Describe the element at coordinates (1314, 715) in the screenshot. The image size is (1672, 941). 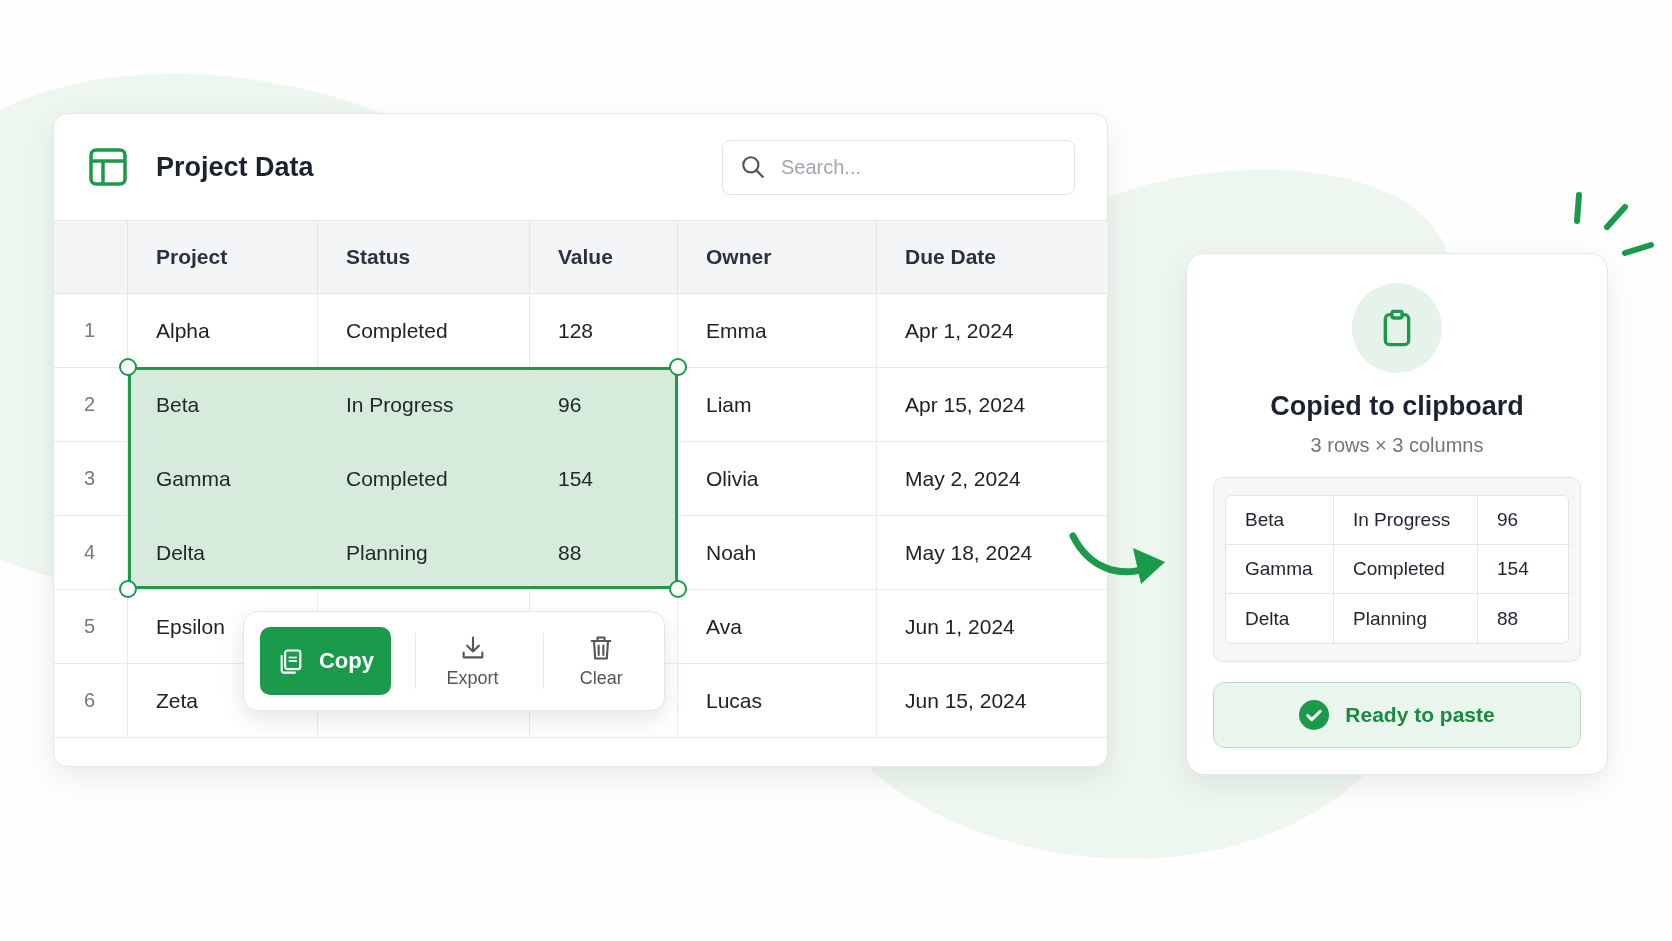
I see `check-icon` at that location.